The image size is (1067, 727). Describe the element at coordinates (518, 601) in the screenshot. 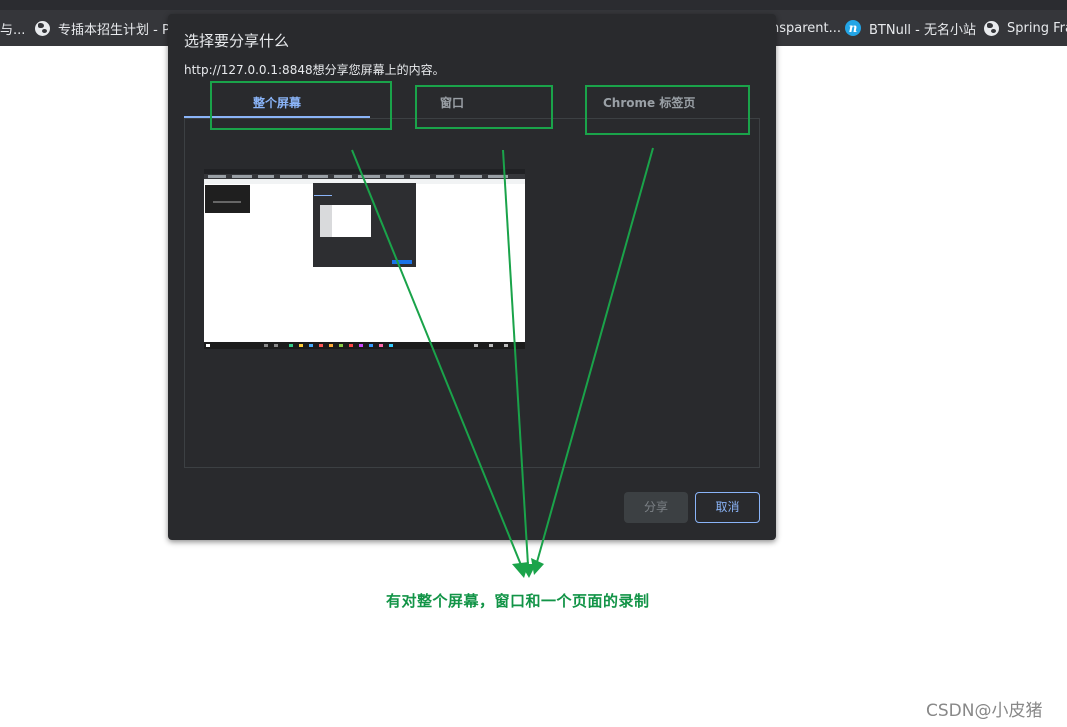

I see `annotation-caption: 有对整个屏幕，窗口和一个页面的录制` at that location.